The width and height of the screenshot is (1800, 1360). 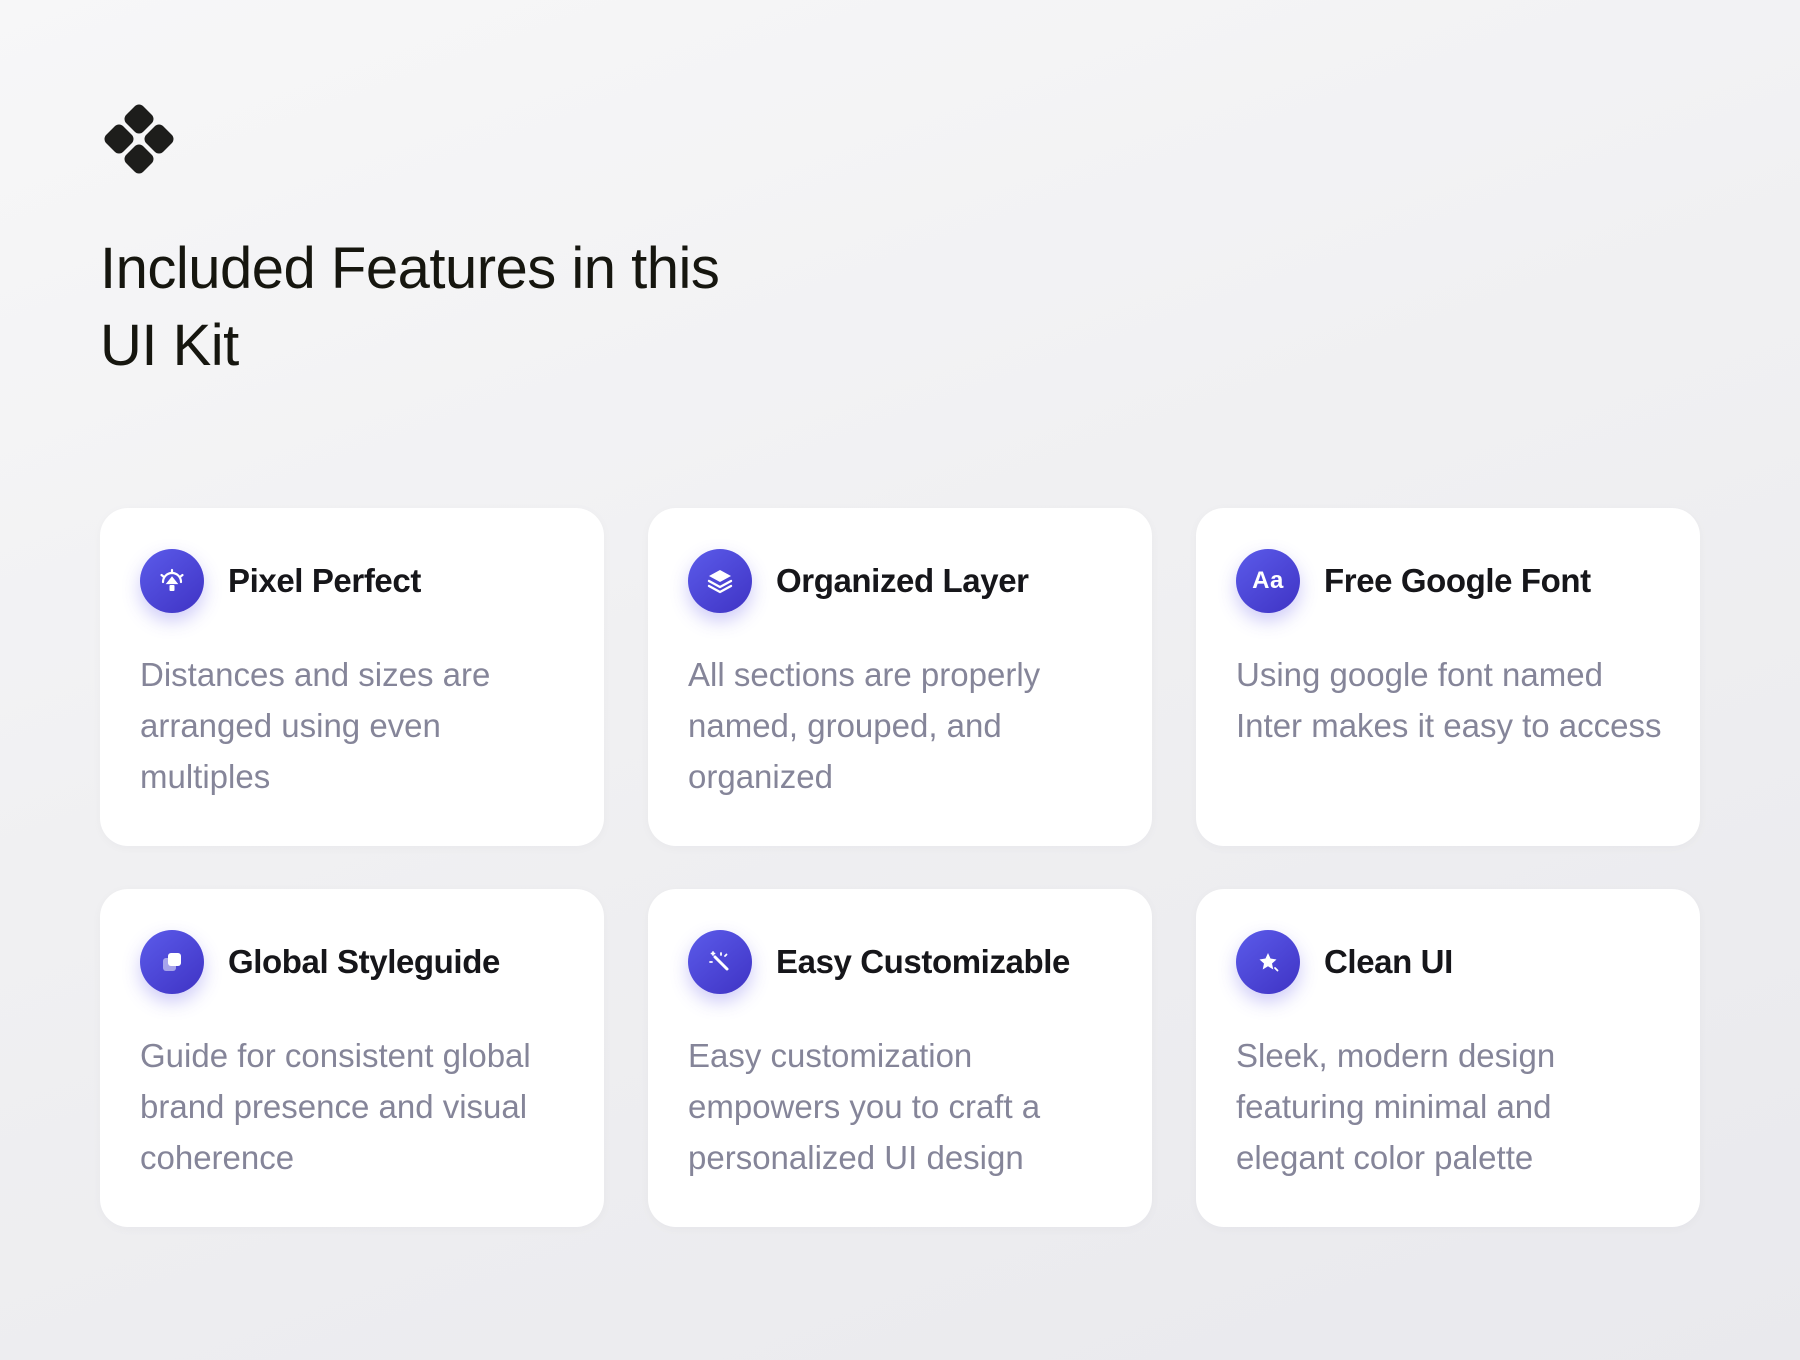 I want to click on feature-title: Clean UI, so click(x=1388, y=961).